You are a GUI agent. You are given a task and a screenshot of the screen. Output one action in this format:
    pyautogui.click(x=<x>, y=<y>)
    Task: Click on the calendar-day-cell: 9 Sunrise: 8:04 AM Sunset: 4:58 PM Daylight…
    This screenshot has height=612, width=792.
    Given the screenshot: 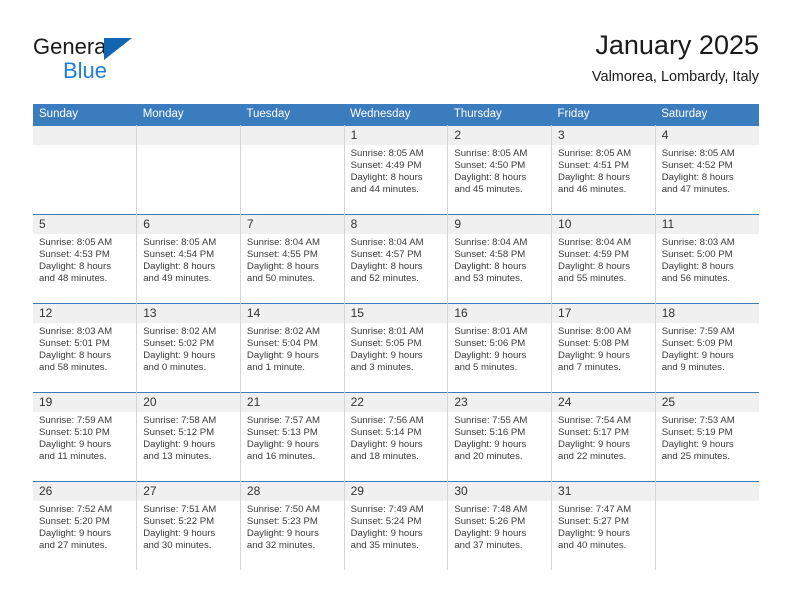 What is the action you would take?
    pyautogui.click(x=500, y=258)
    